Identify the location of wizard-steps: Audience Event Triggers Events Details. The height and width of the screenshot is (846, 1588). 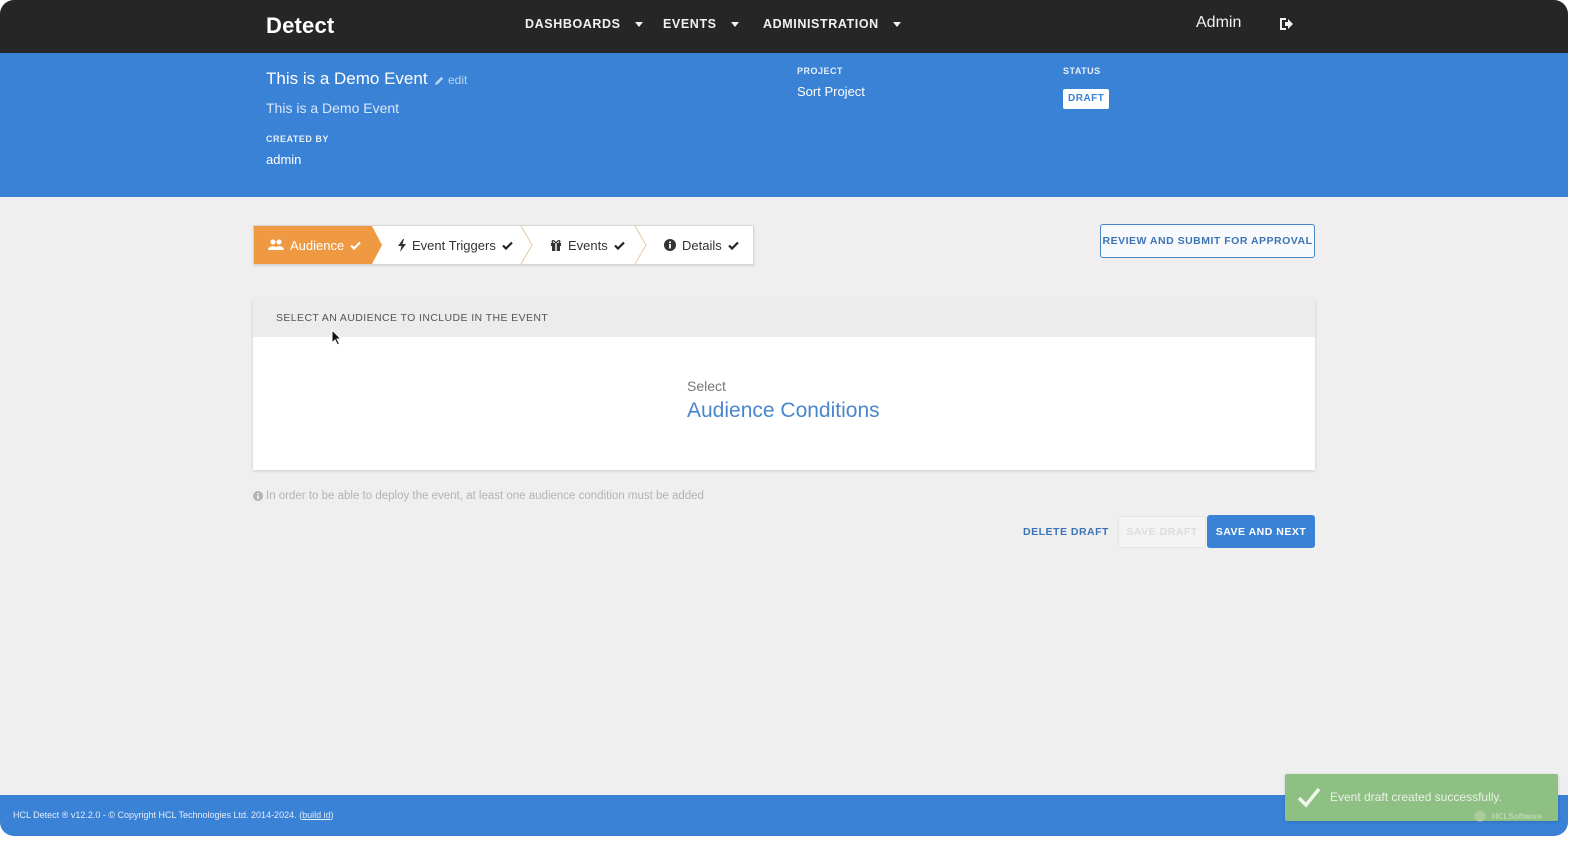
(503, 245).